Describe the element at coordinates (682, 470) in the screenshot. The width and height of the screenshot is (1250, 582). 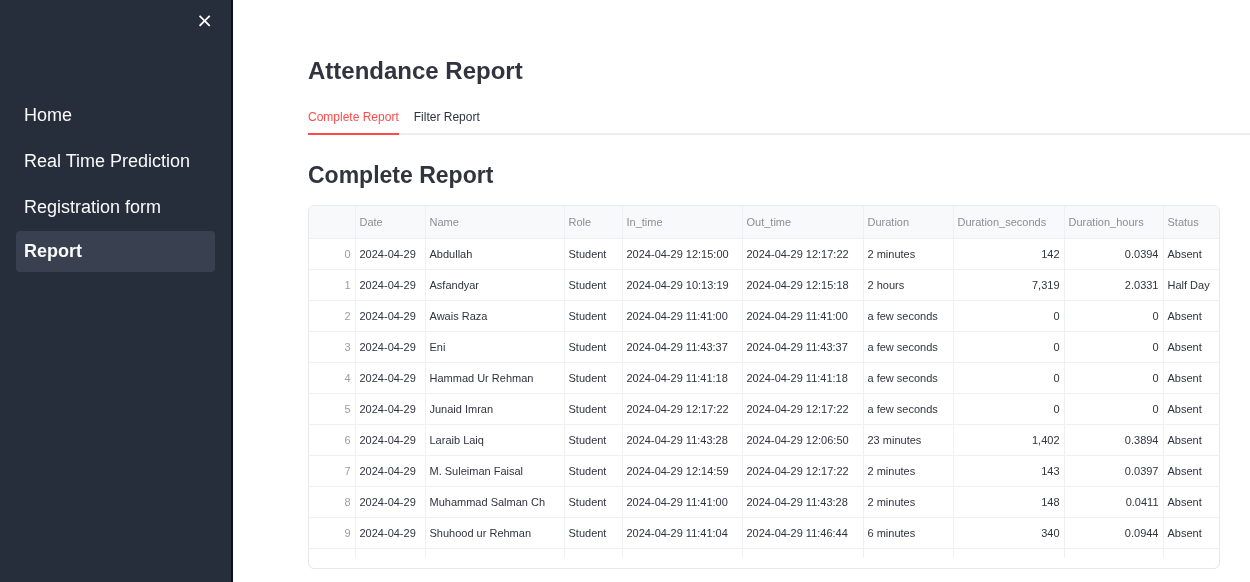
I see `table-cell: 2024-04-29 12:14:59` at that location.